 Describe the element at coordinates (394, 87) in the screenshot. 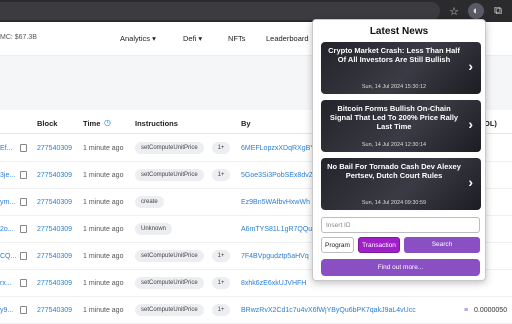

I see `news-date: Sun, 14 Jul 2024 15:30:12` at that location.